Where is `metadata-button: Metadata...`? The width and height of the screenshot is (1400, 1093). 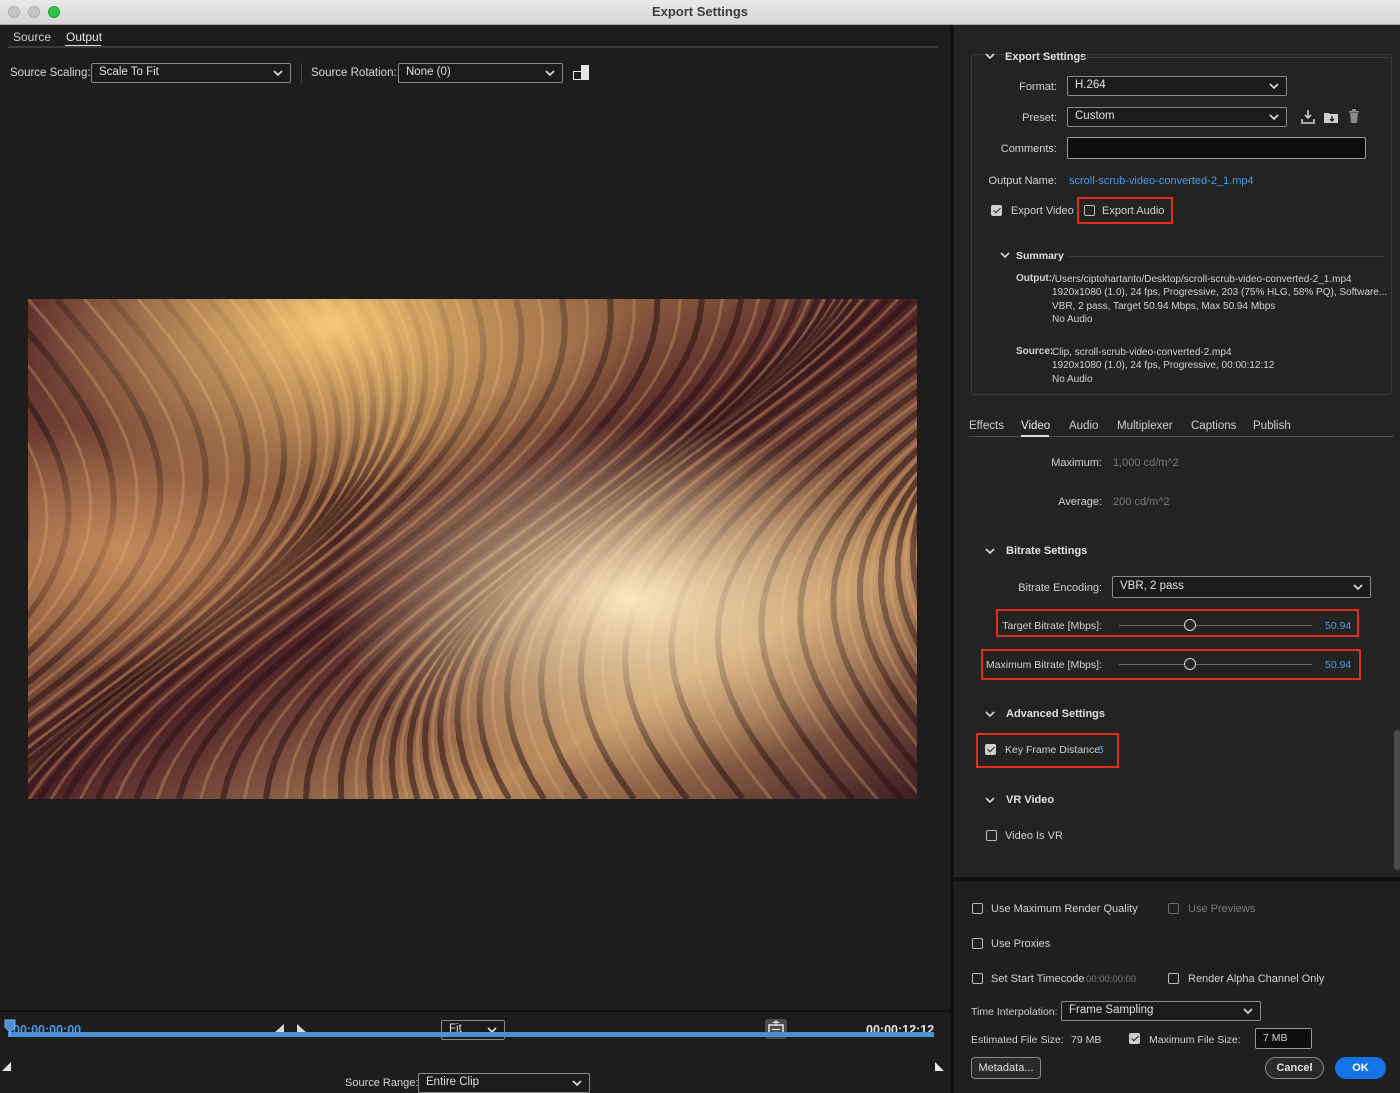 metadata-button: Metadata... is located at coordinates (1006, 1068).